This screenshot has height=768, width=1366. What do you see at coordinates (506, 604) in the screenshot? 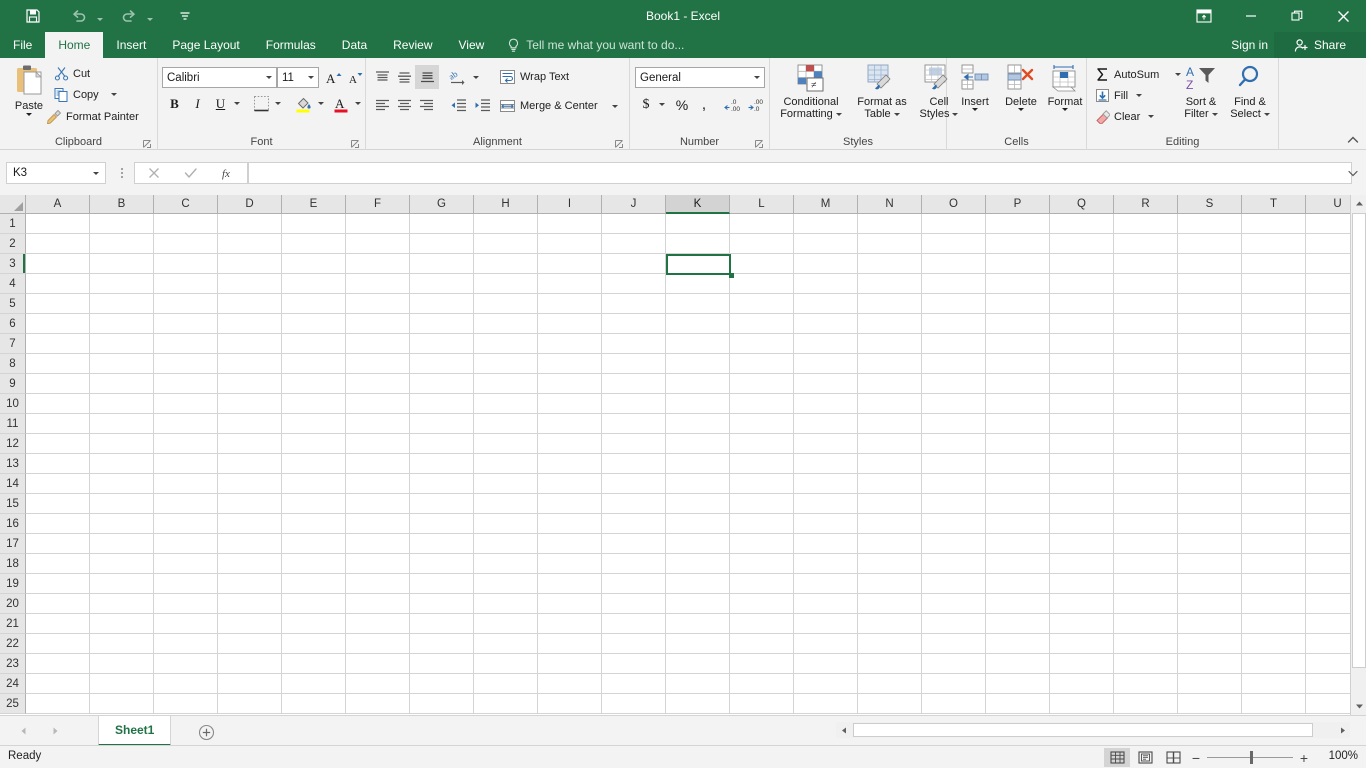
I see `cell-H20` at bounding box center [506, 604].